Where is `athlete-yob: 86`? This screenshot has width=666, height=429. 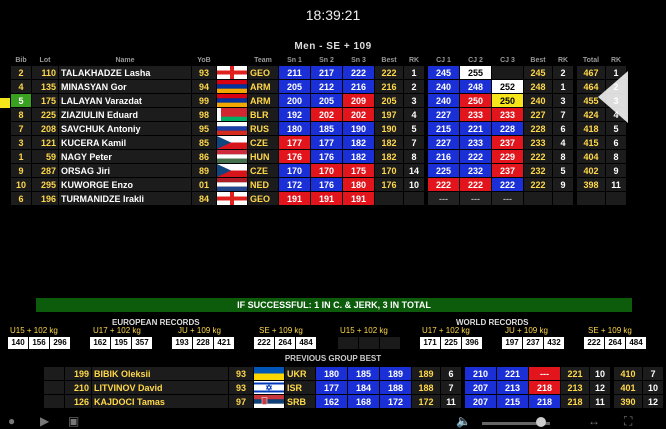
athlete-yob: 86 is located at coordinates (204, 156).